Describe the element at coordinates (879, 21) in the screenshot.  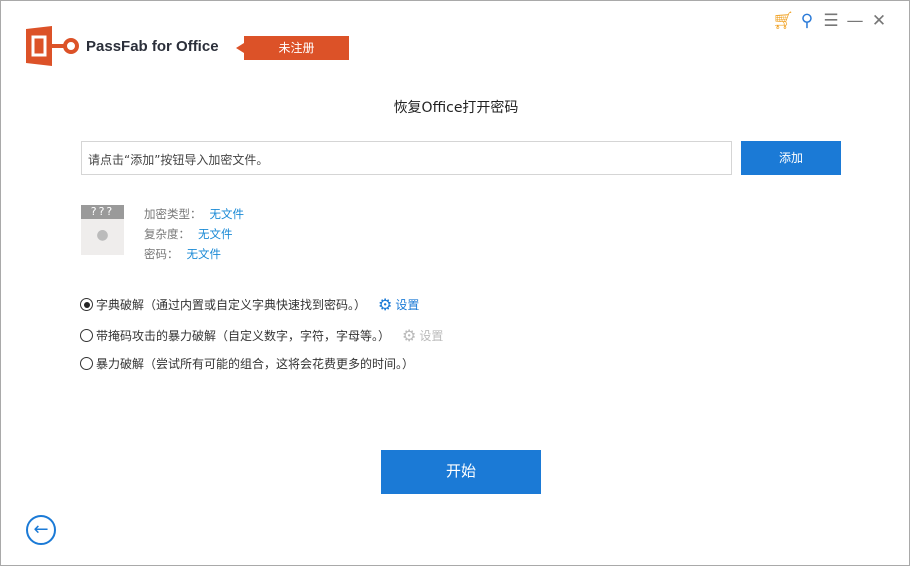
I see `close-icon: ✕` at that location.